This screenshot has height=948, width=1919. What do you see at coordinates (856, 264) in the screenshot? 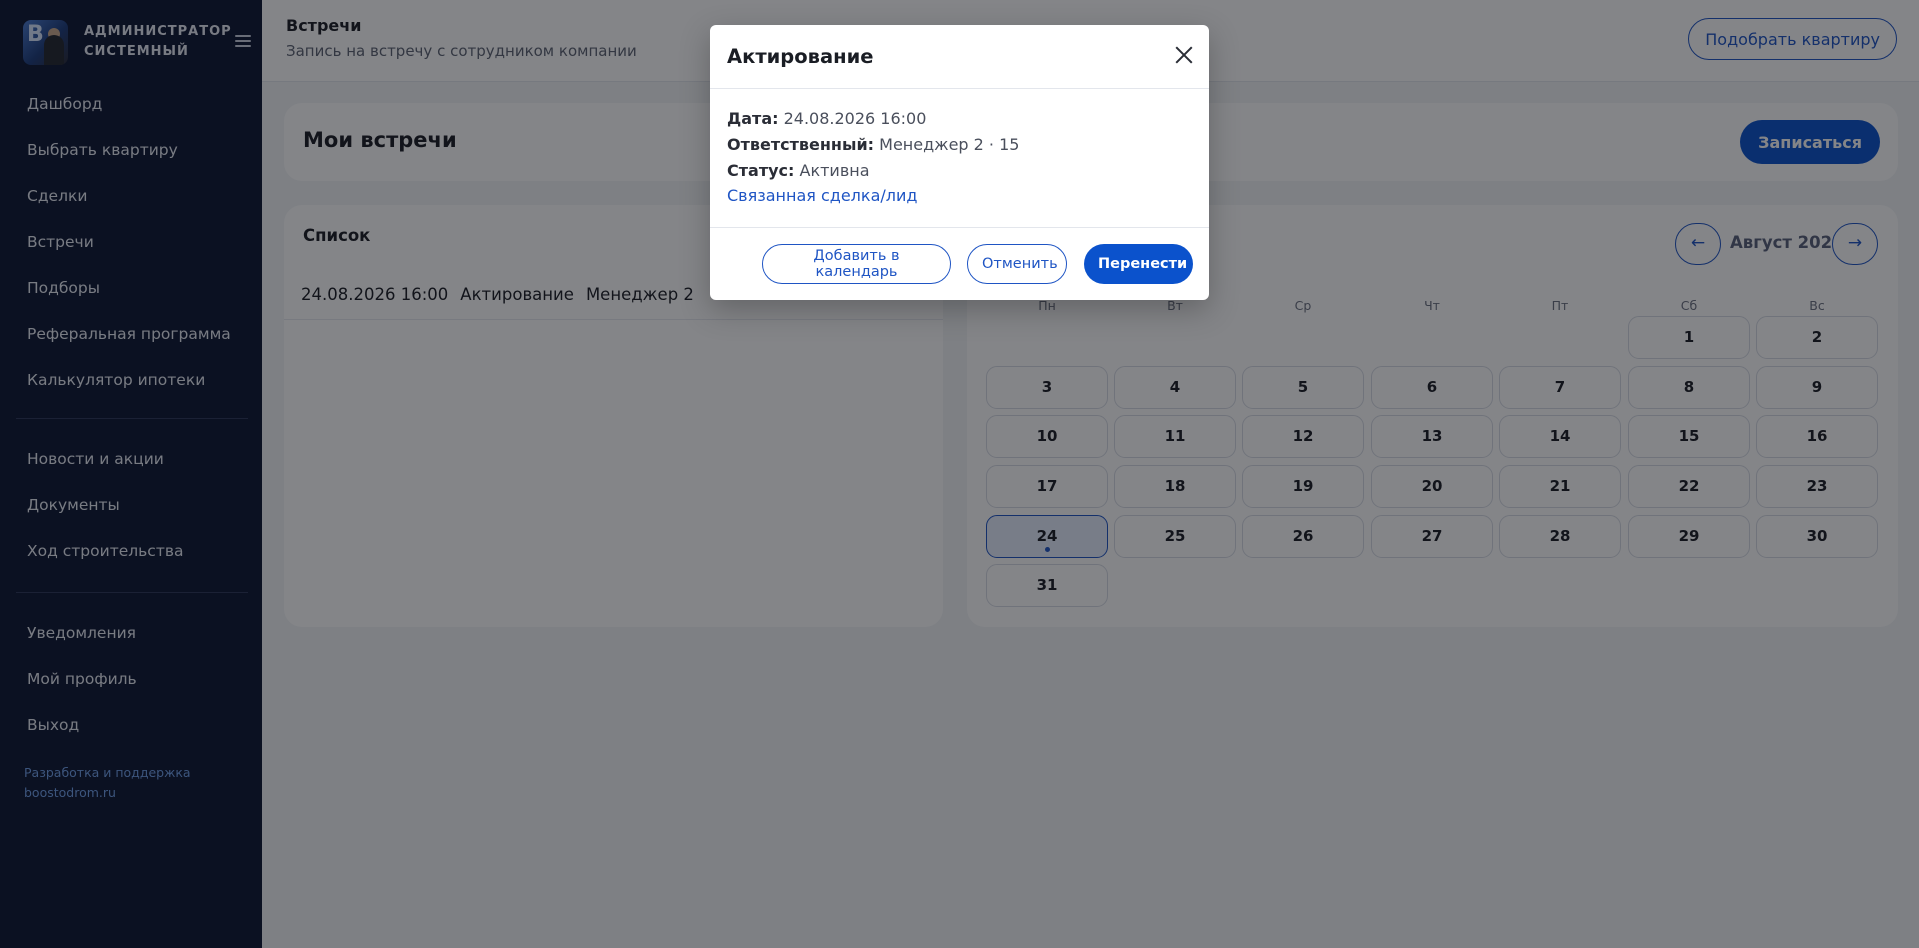
I see `add-to-calendar-button: Добавить в календарь` at bounding box center [856, 264].